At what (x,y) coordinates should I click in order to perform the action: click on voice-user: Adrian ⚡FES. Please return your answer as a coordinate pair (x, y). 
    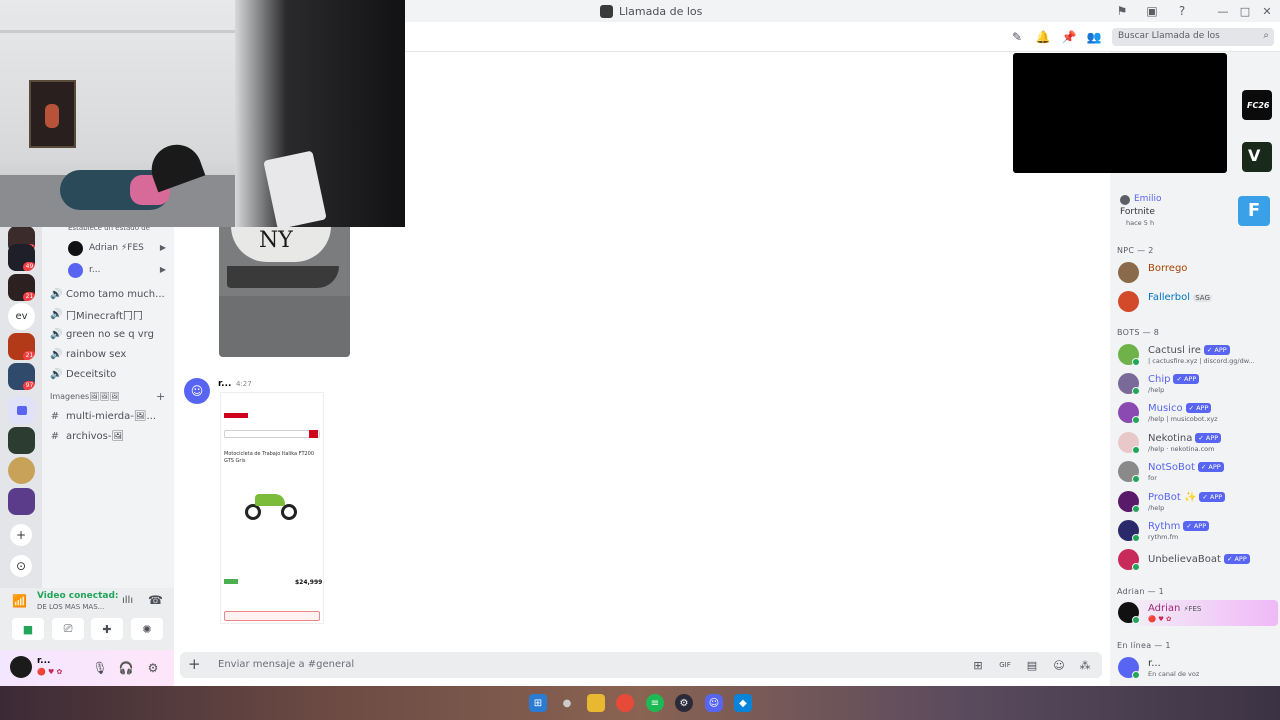
    Looking at the image, I should click on (106, 248).